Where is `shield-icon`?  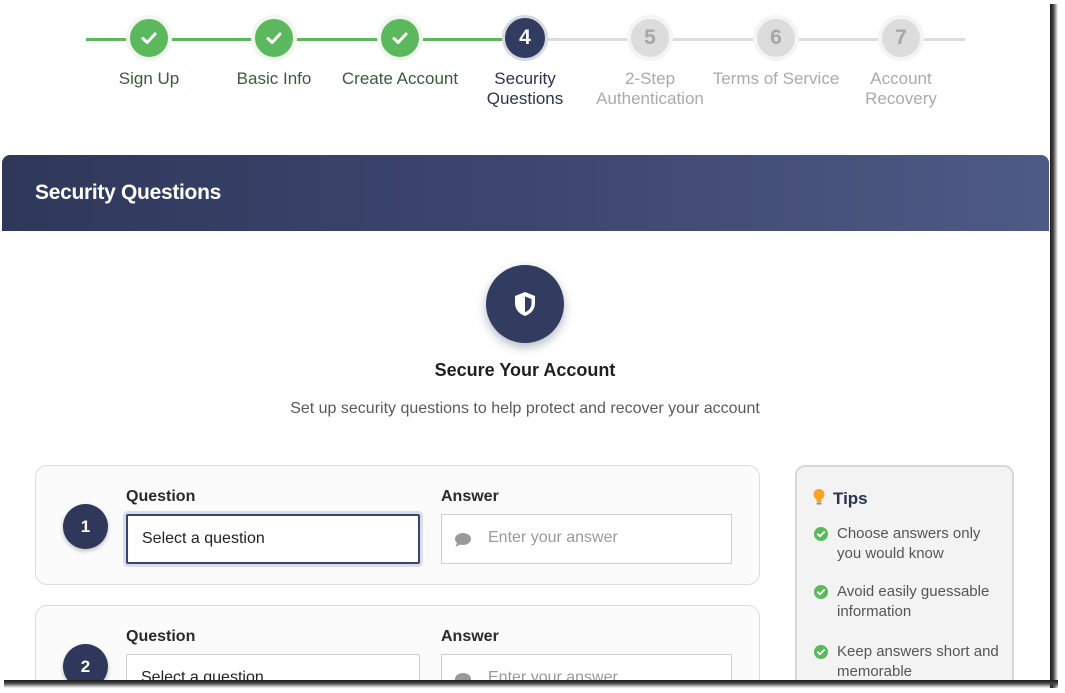 shield-icon is located at coordinates (525, 304).